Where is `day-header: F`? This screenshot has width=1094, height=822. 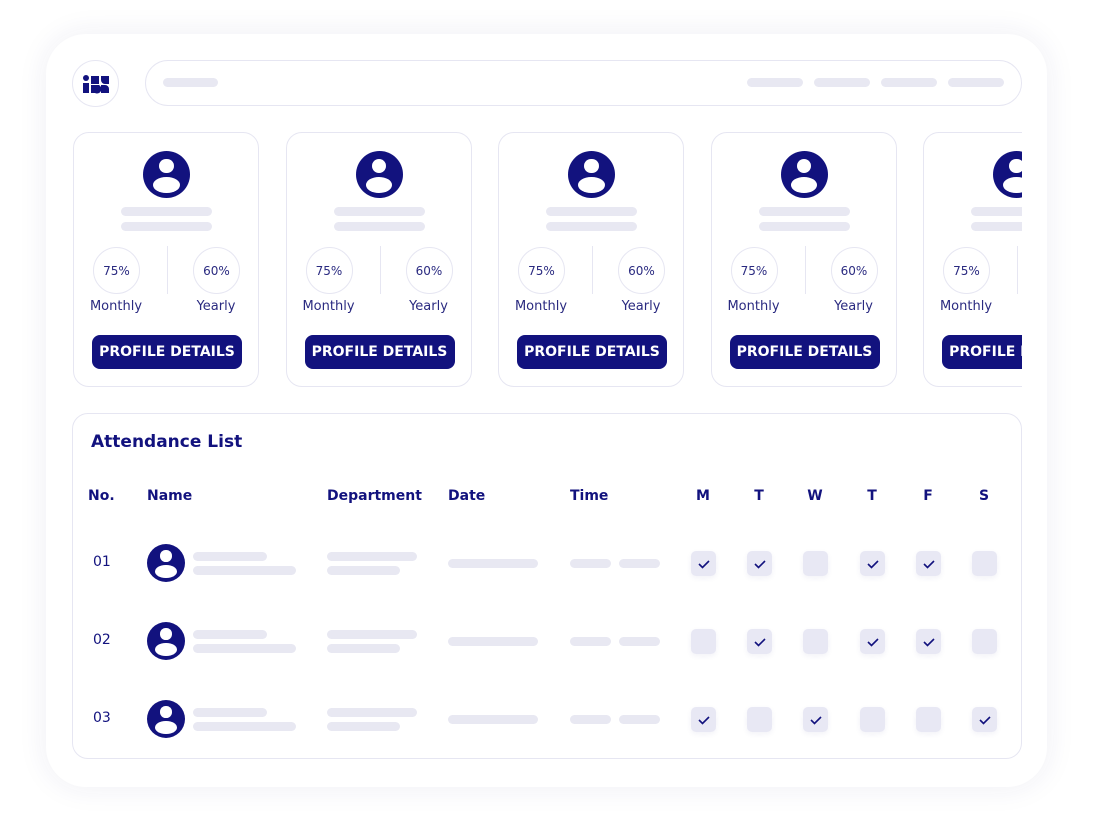 day-header: F is located at coordinates (928, 496).